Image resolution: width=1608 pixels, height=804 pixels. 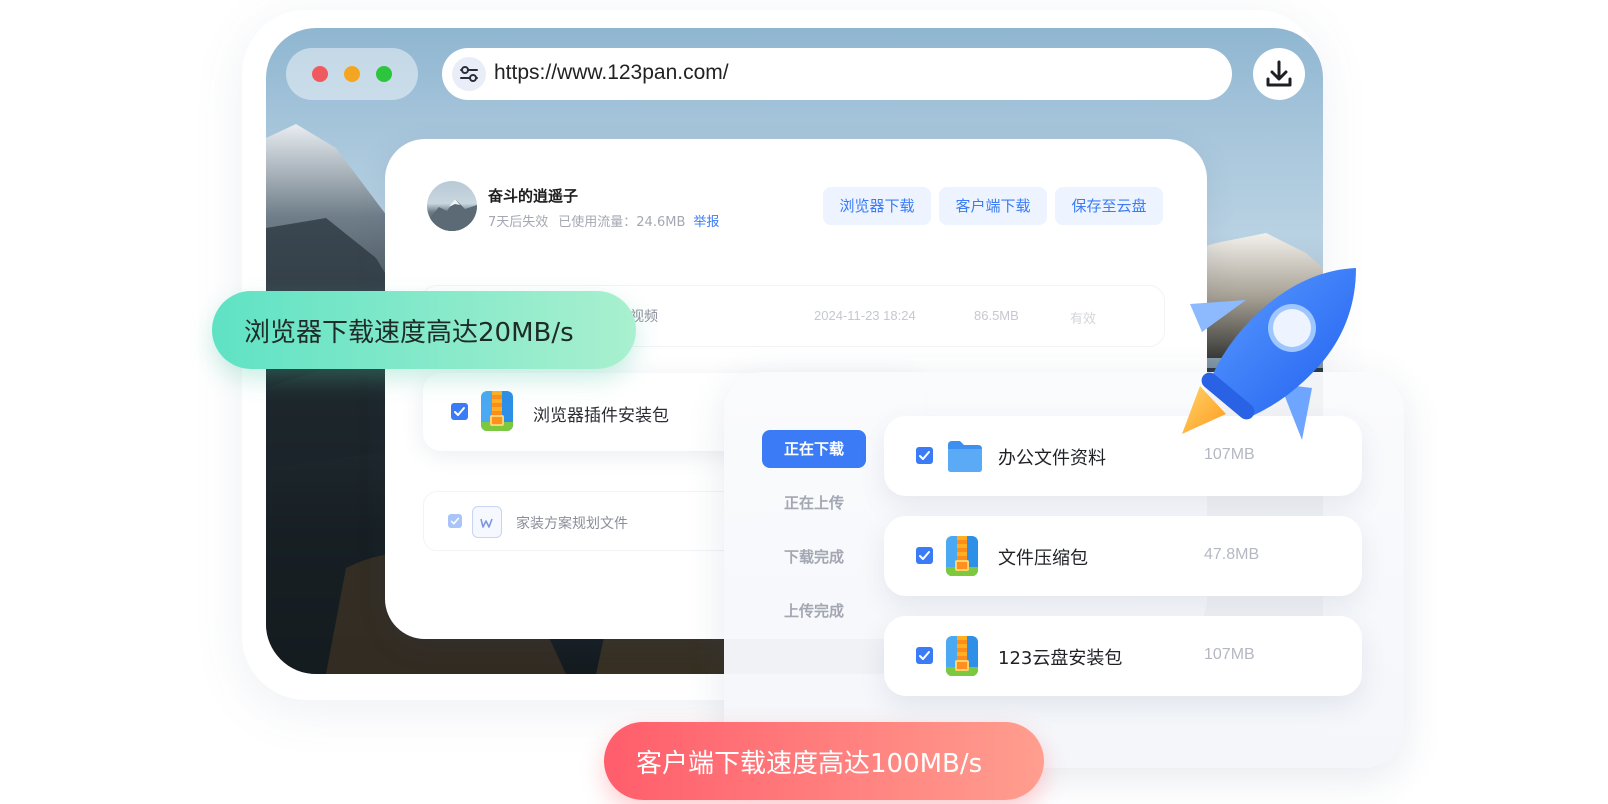 I want to click on window-controls, so click(x=352, y=74).